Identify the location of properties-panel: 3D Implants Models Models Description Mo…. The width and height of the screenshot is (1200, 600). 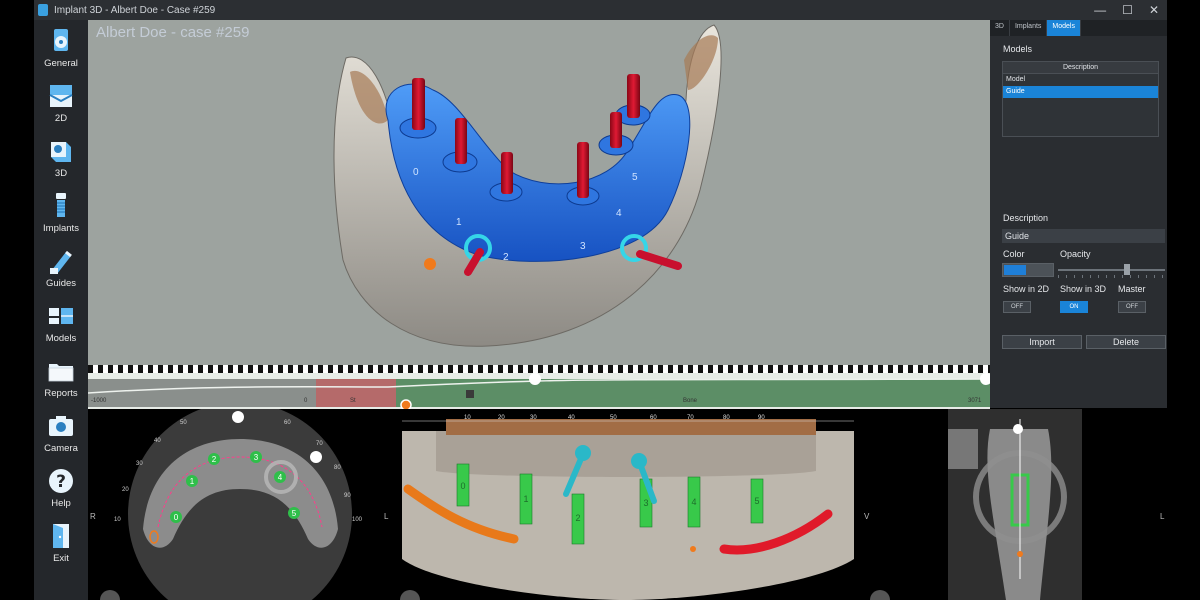
(1078, 214).